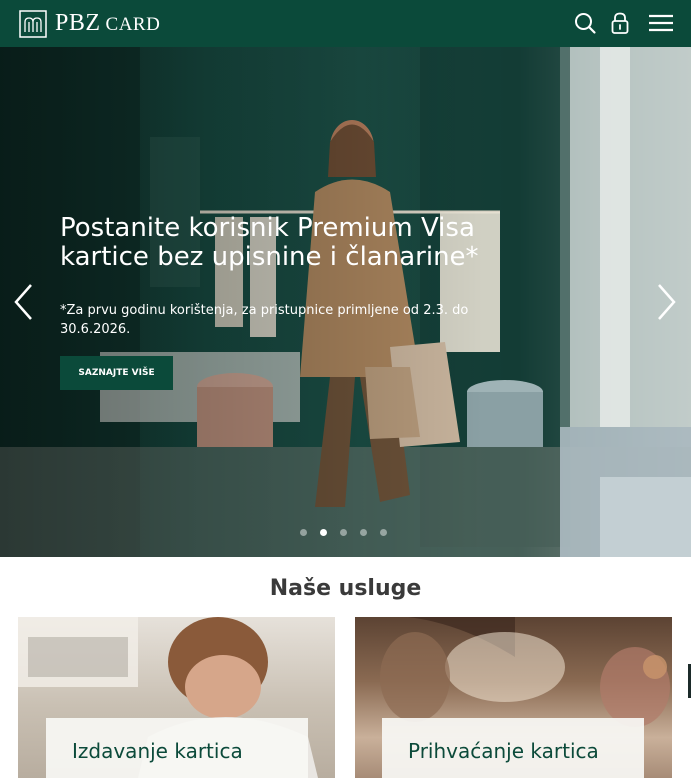 The height and width of the screenshot is (778, 691). Describe the element at coordinates (23, 302) in the screenshot. I see `chevron-left-icon` at that location.